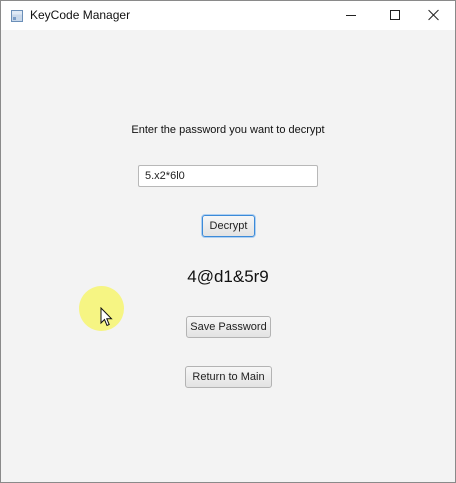 This screenshot has height=483, width=456. Describe the element at coordinates (395, 15) in the screenshot. I see `maximize-icon` at that location.